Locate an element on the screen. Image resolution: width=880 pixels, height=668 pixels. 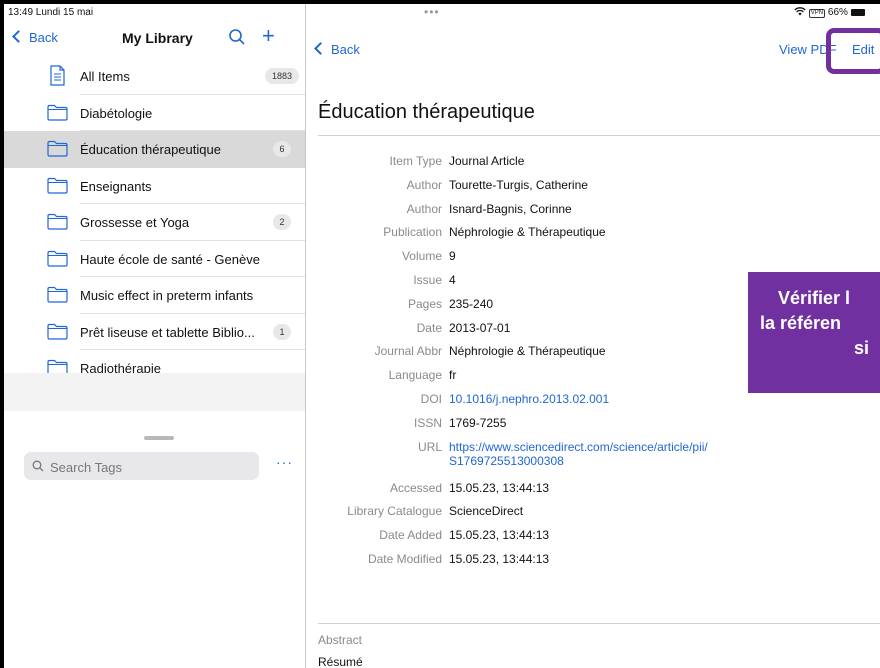
annotation-callout: Vérifier l la référen si is located at coordinates (814, 332).